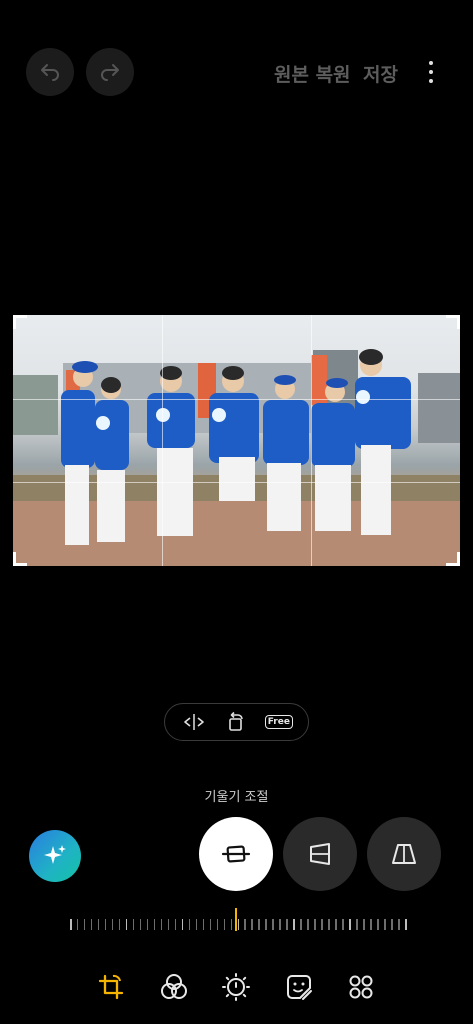 This screenshot has height=1024, width=473. I want to click on vertical-perspective-button, so click(320, 854).